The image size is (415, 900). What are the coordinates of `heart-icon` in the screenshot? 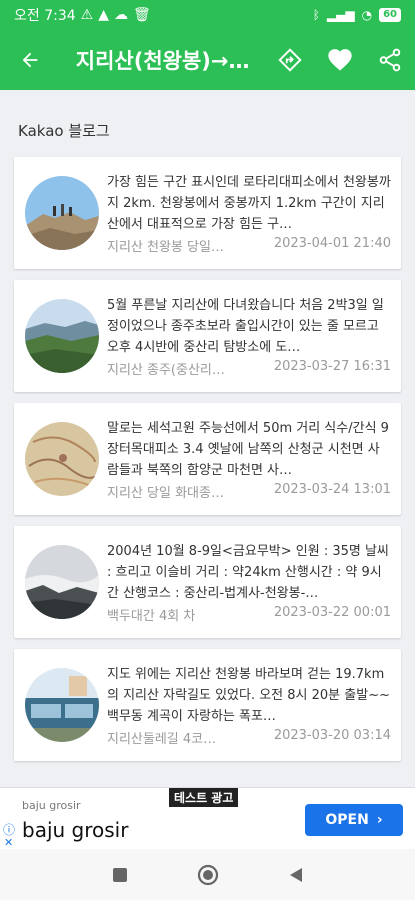 It's located at (340, 60).